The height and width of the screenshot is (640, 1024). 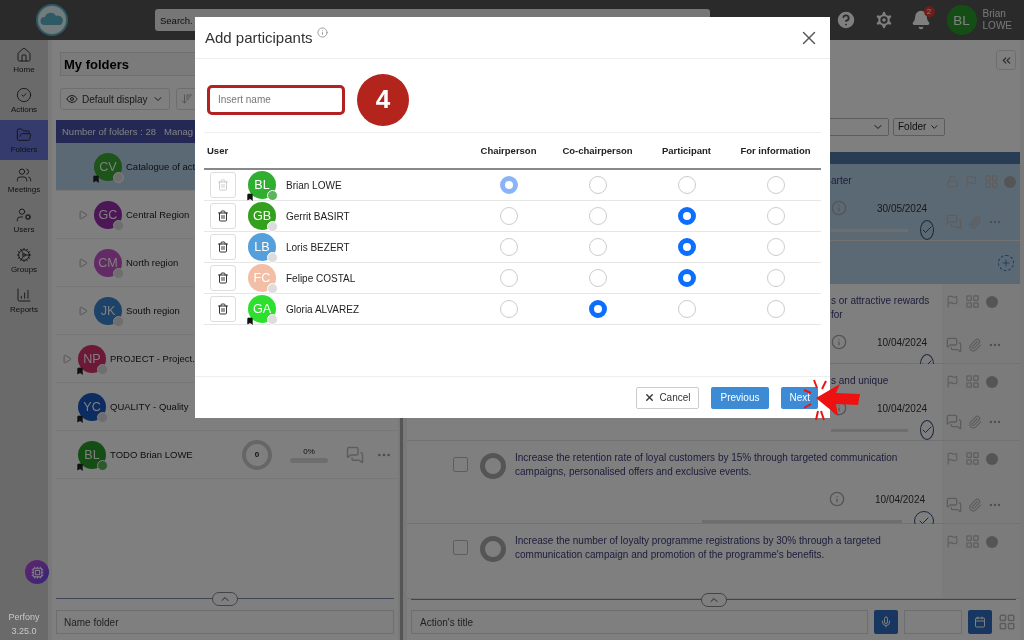 What do you see at coordinates (919, 126) in the screenshot?
I see `folder-filter-dropdown: Folder` at bounding box center [919, 126].